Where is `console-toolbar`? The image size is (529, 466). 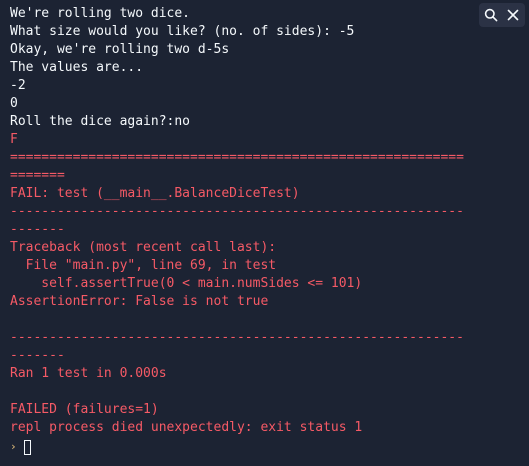
console-toolbar is located at coordinates (502, 15).